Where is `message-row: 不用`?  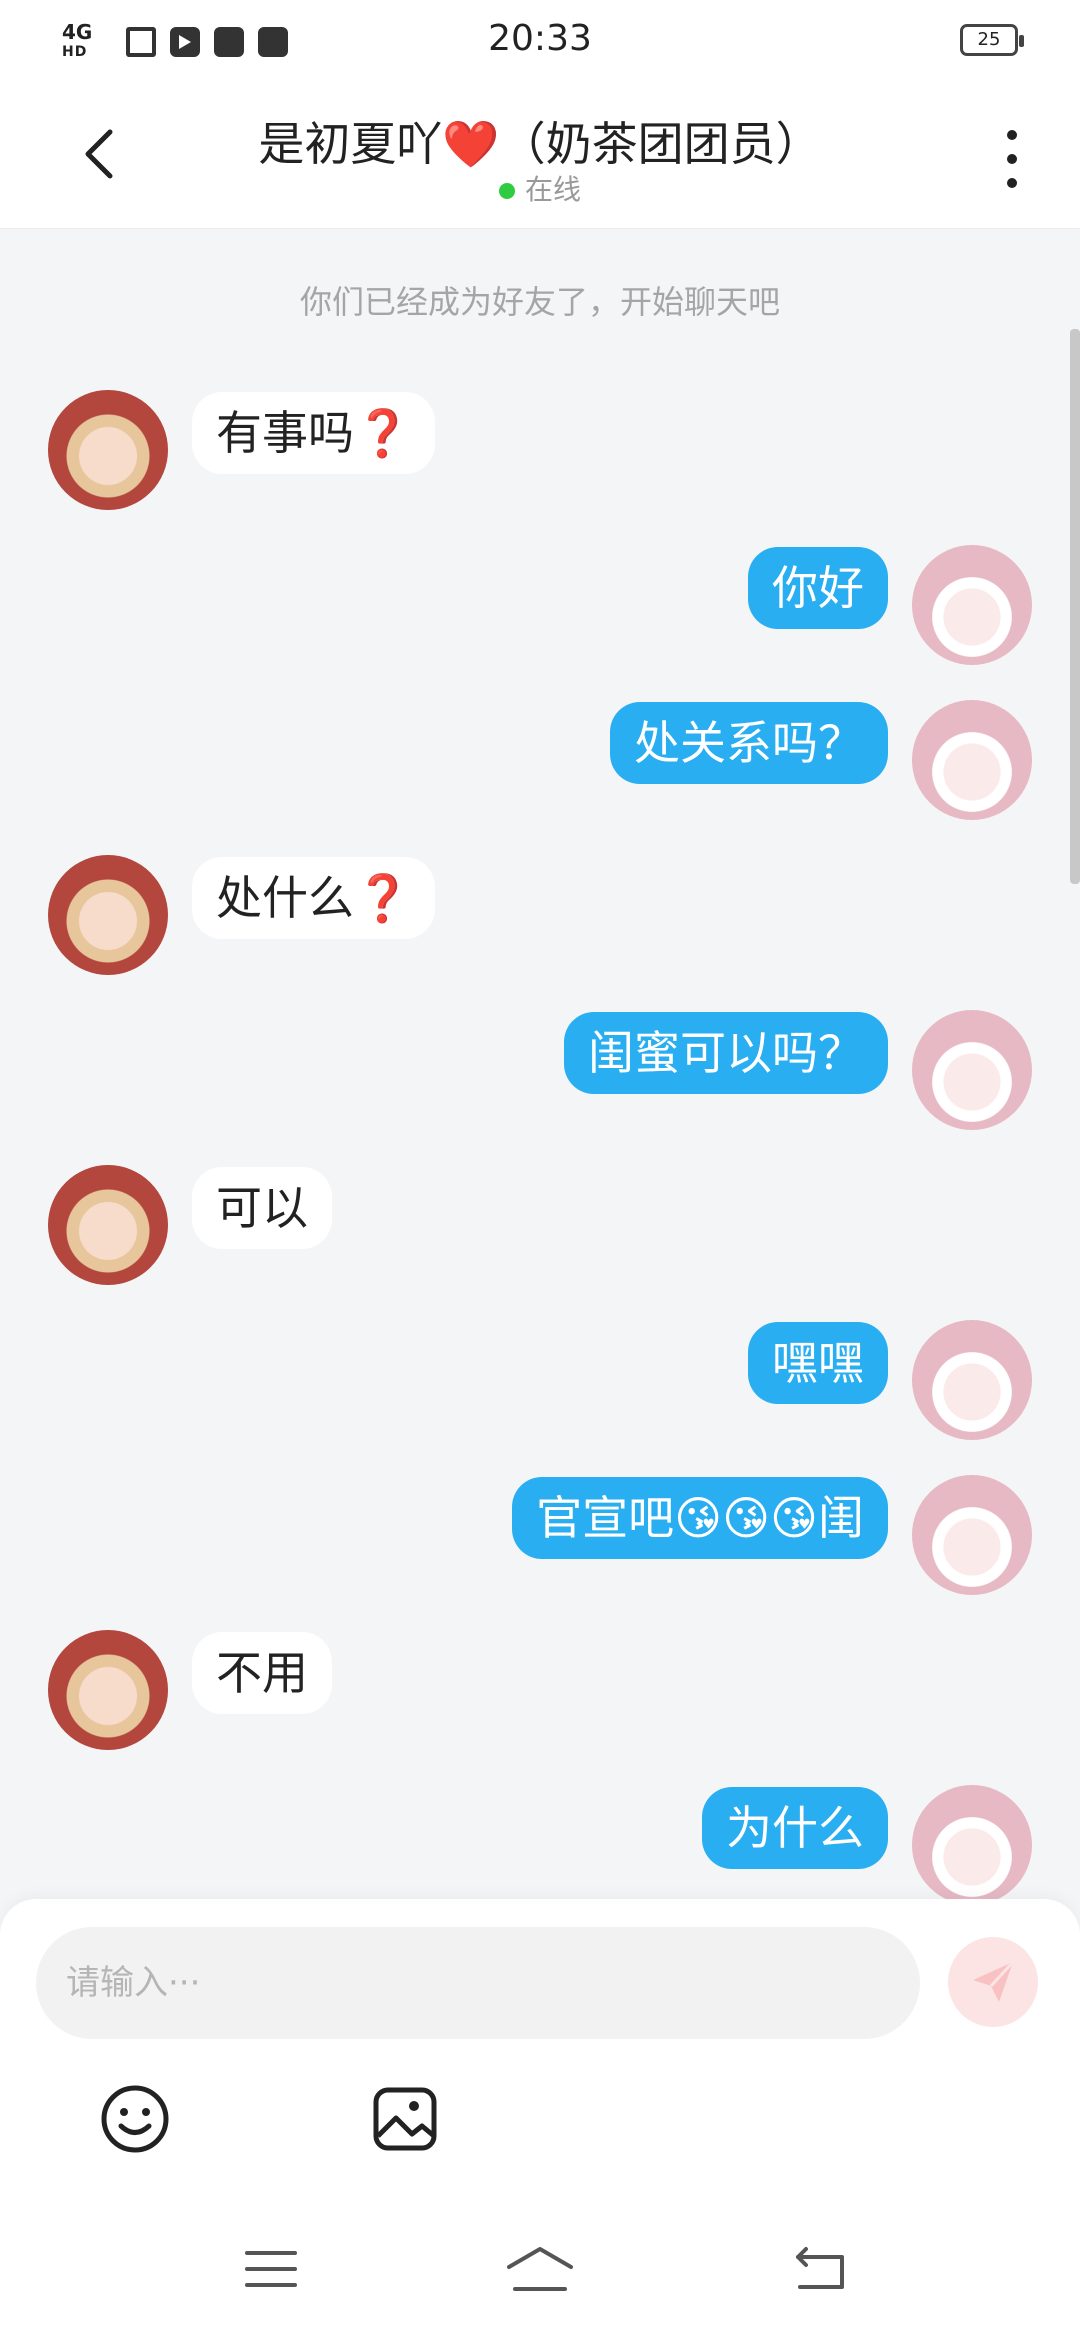
message-row: 不用 is located at coordinates (540, 1690).